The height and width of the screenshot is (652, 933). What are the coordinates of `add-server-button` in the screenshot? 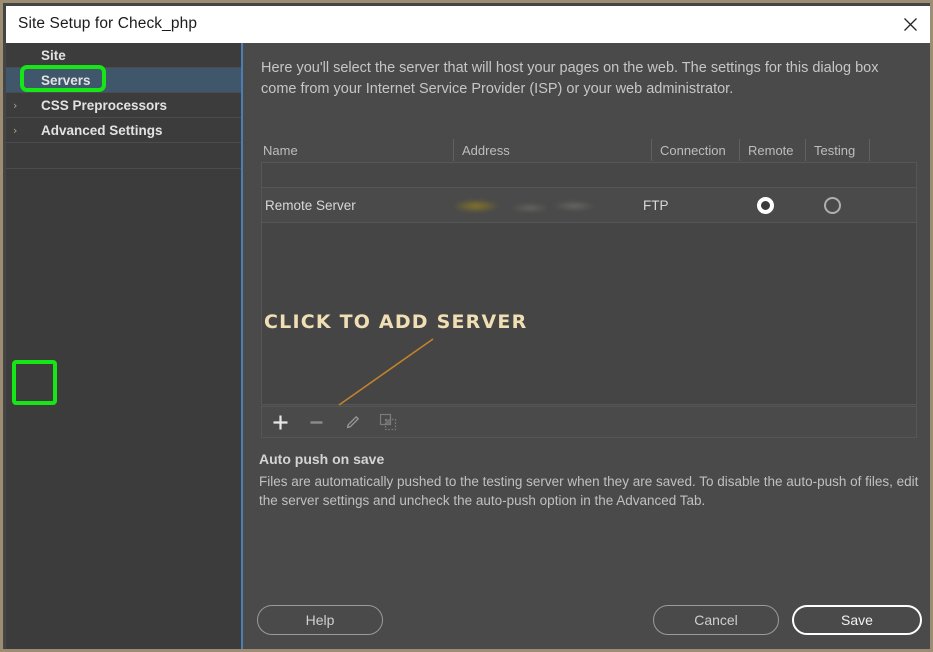 It's located at (280, 422).